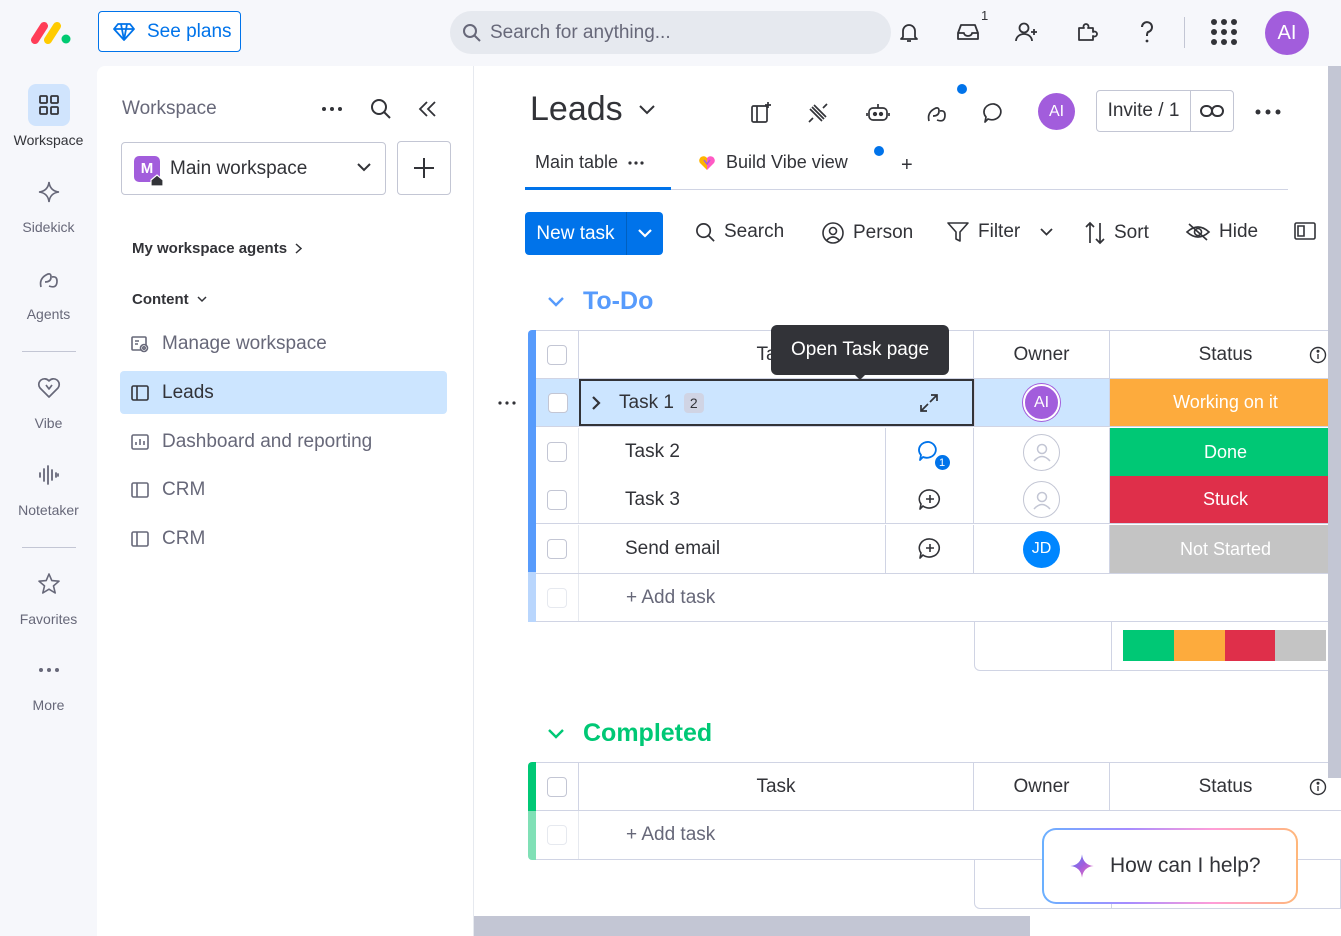  I want to click on invite-user-icon, so click(1027, 32).